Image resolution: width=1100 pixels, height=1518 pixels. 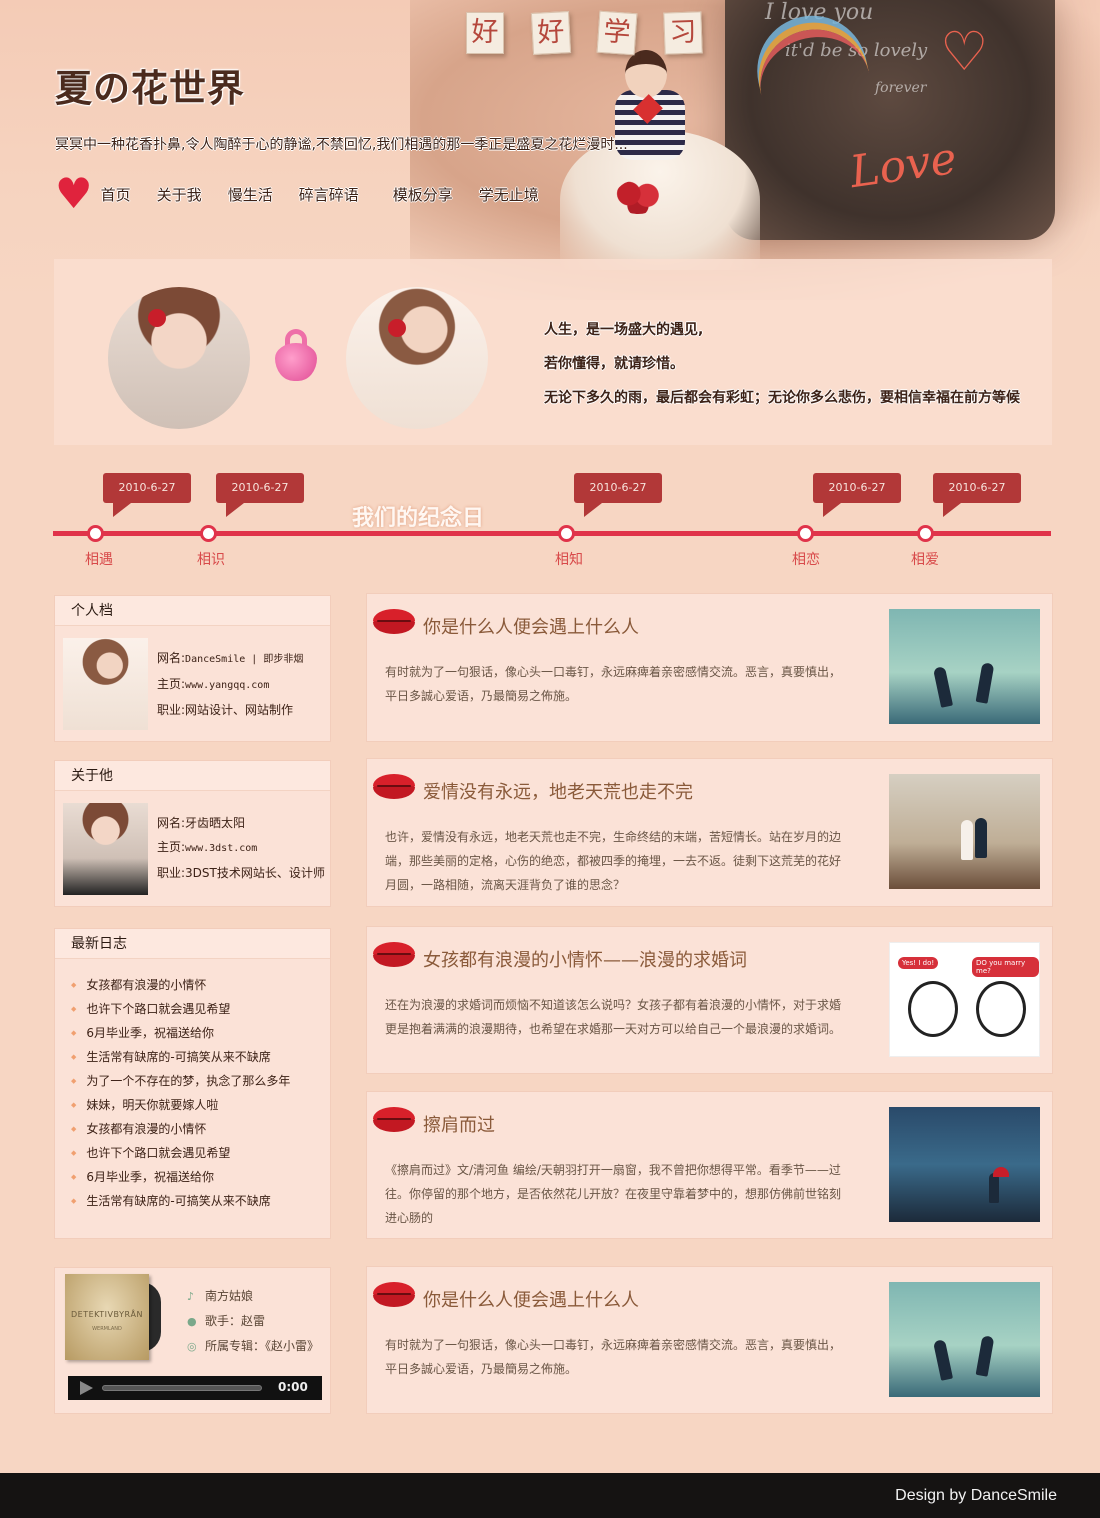 I want to click on disc-icon: ◎, so click(x=192, y=1346).